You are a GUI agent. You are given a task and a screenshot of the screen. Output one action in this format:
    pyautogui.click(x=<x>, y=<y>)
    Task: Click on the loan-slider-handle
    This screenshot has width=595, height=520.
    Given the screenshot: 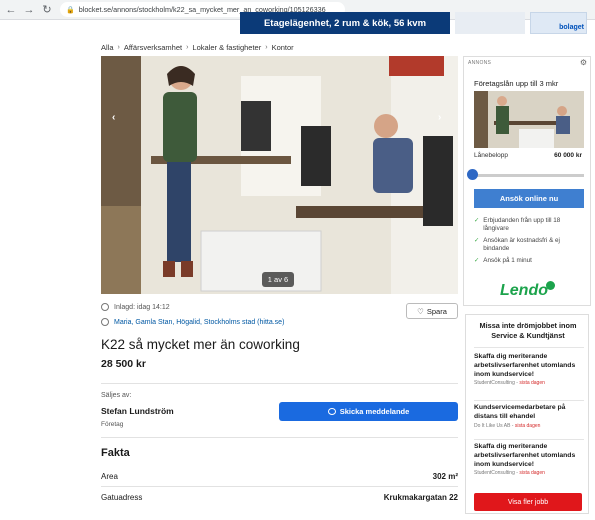 What is the action you would take?
    pyautogui.click(x=472, y=174)
    